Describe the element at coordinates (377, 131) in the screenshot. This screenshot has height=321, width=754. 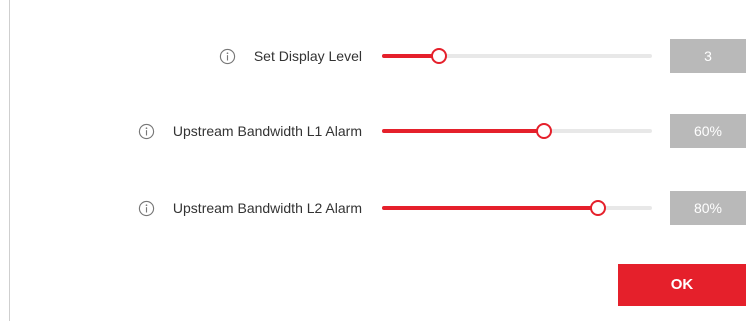
I see `setting-row-l1-alarm: Upstream Bandwidth L1 Alarm 60%` at that location.